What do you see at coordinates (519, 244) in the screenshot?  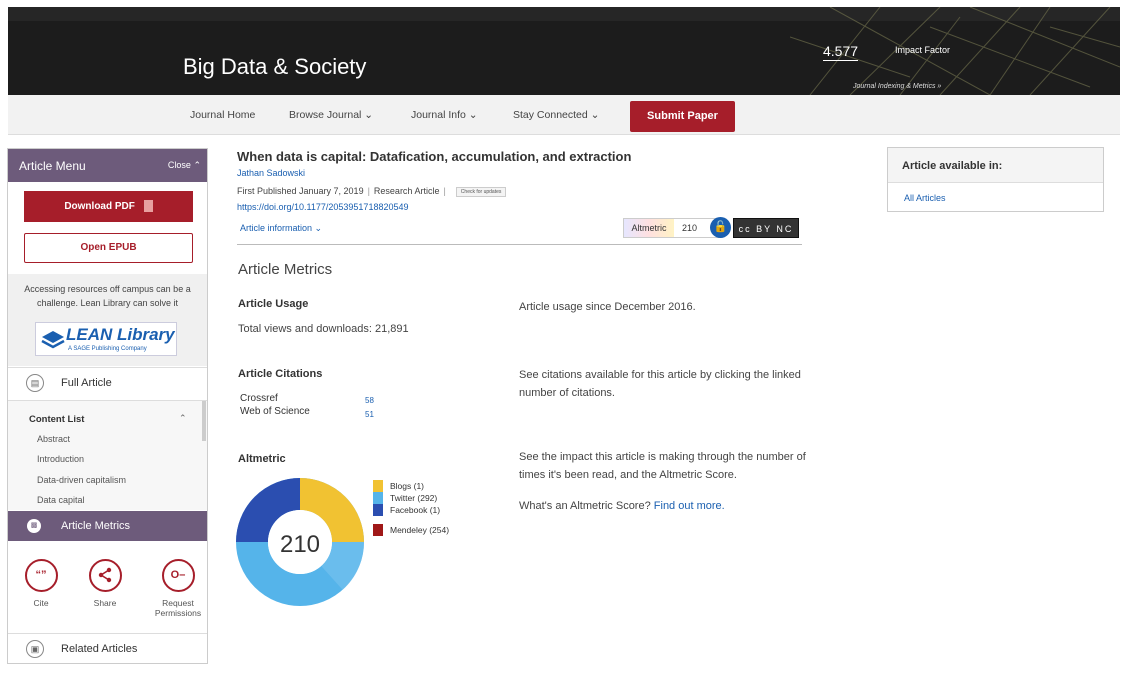 I see `divider` at bounding box center [519, 244].